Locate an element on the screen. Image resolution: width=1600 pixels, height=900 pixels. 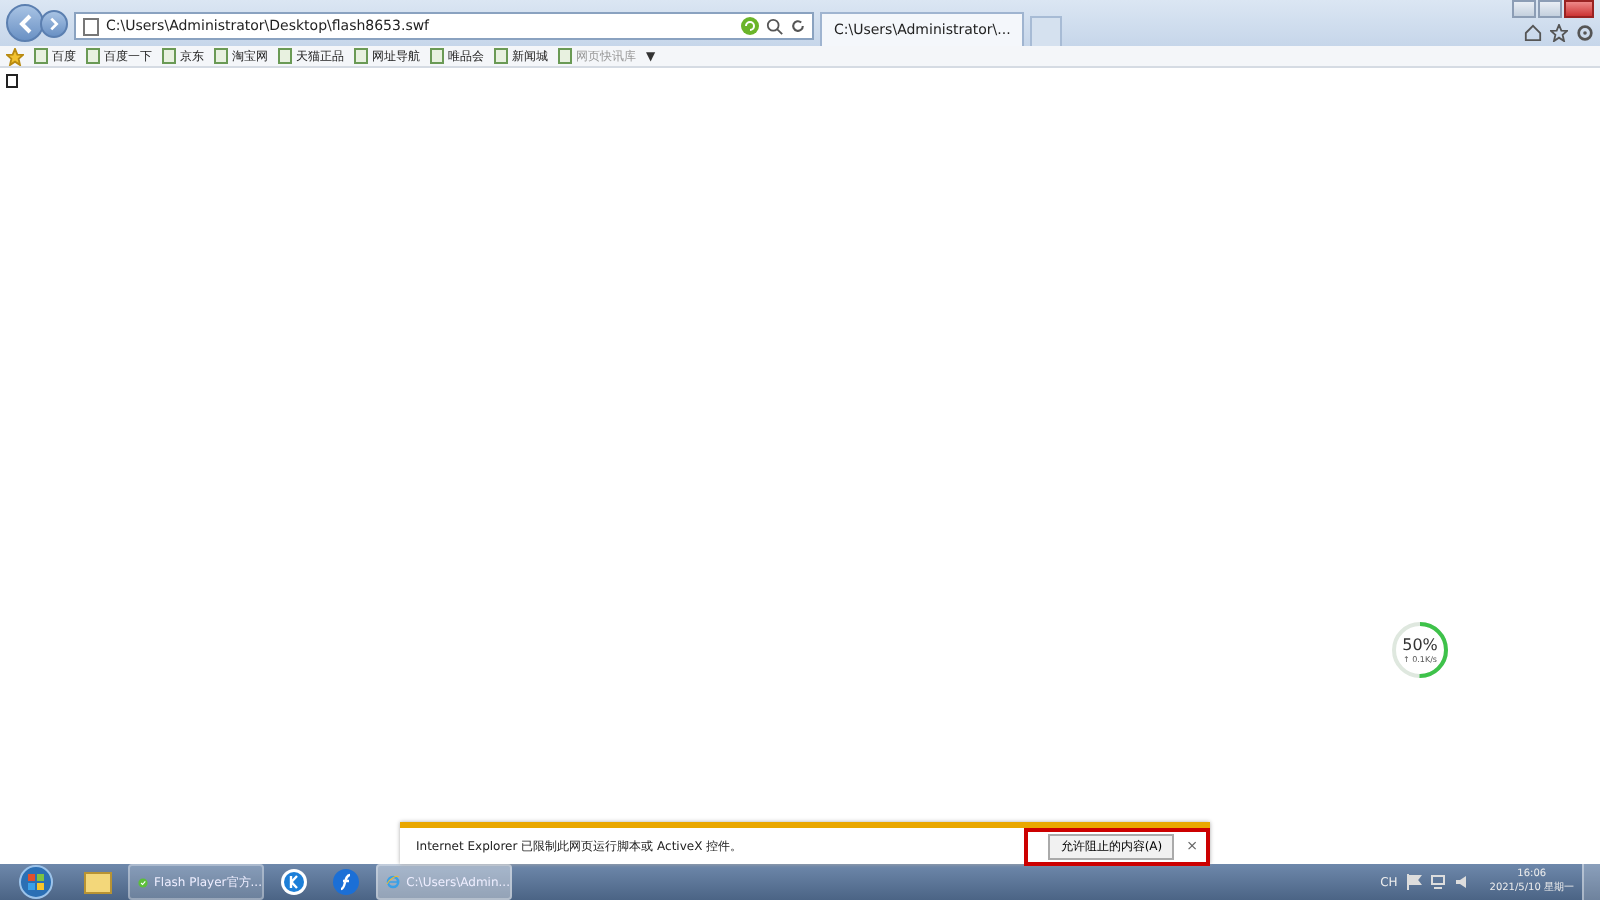
percent-label: 50% is located at coordinates (1420, 645).